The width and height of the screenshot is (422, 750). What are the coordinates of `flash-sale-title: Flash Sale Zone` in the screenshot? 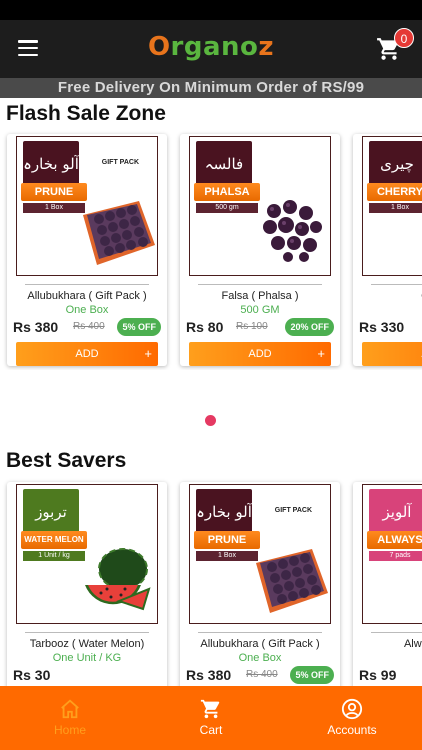 It's located at (86, 113).